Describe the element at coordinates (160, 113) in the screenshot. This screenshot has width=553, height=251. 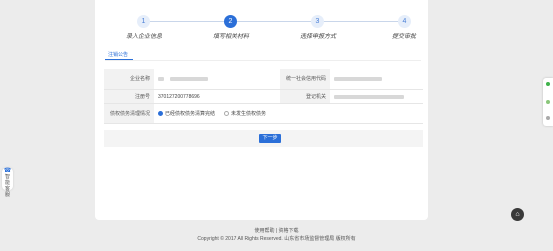
I see `radio-checked-icon` at that location.